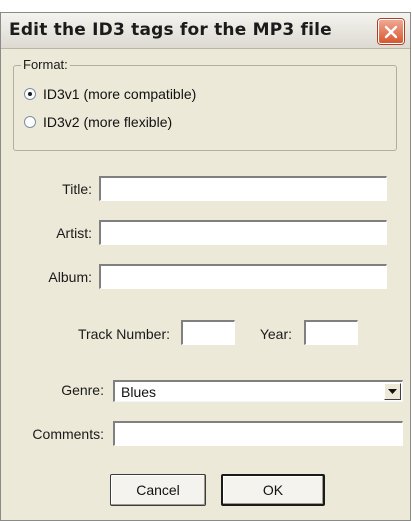  Describe the element at coordinates (243, 232) in the screenshot. I see `artist-input` at that location.